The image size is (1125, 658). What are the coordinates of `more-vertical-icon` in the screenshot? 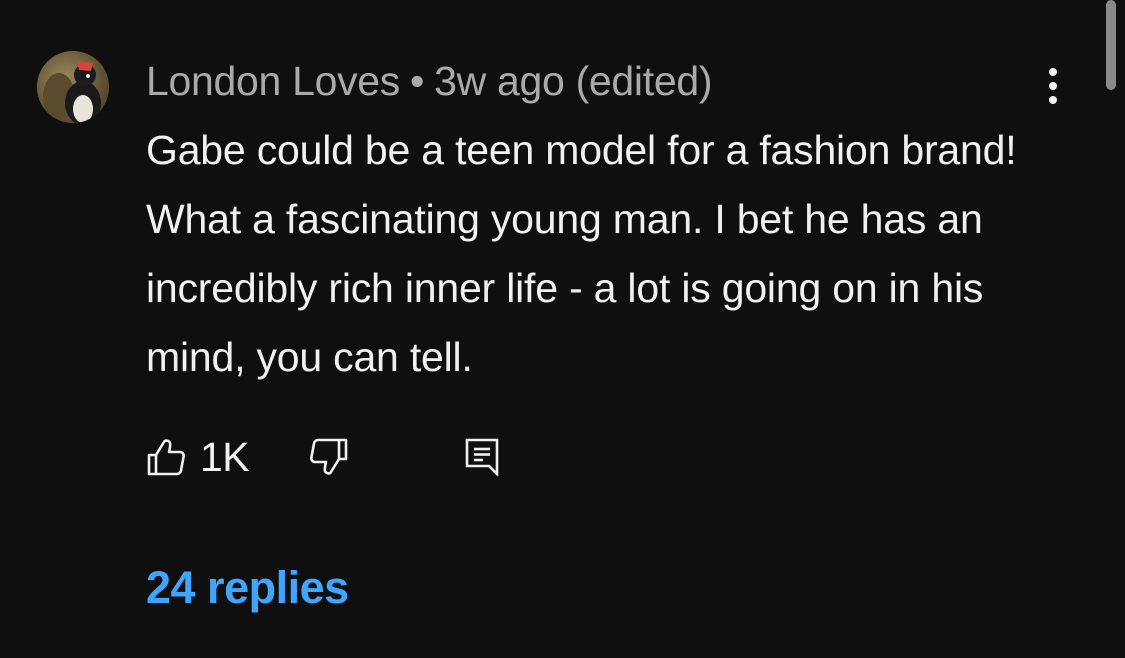 It's located at (1053, 86).